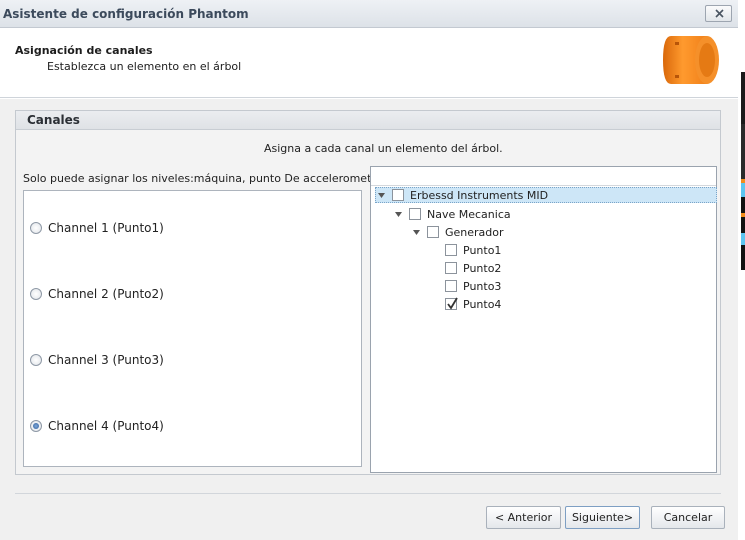 This screenshot has width=745, height=540. I want to click on group-header: Canales, so click(368, 120).